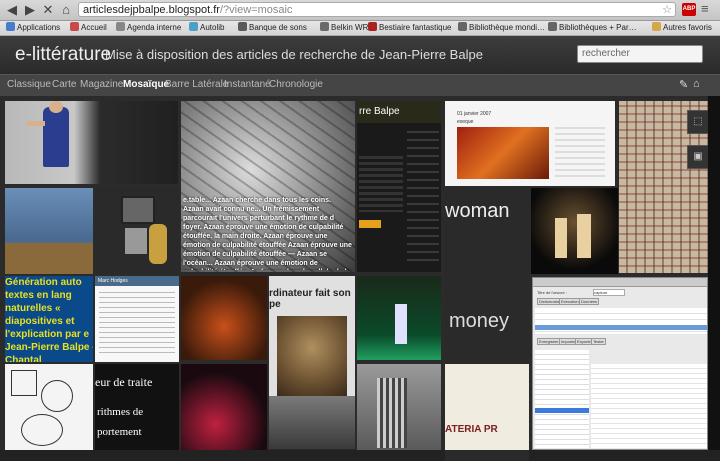 The height and width of the screenshot is (461, 720). Describe the element at coordinates (136, 241) in the screenshot. I see `tv-stand` at that location.